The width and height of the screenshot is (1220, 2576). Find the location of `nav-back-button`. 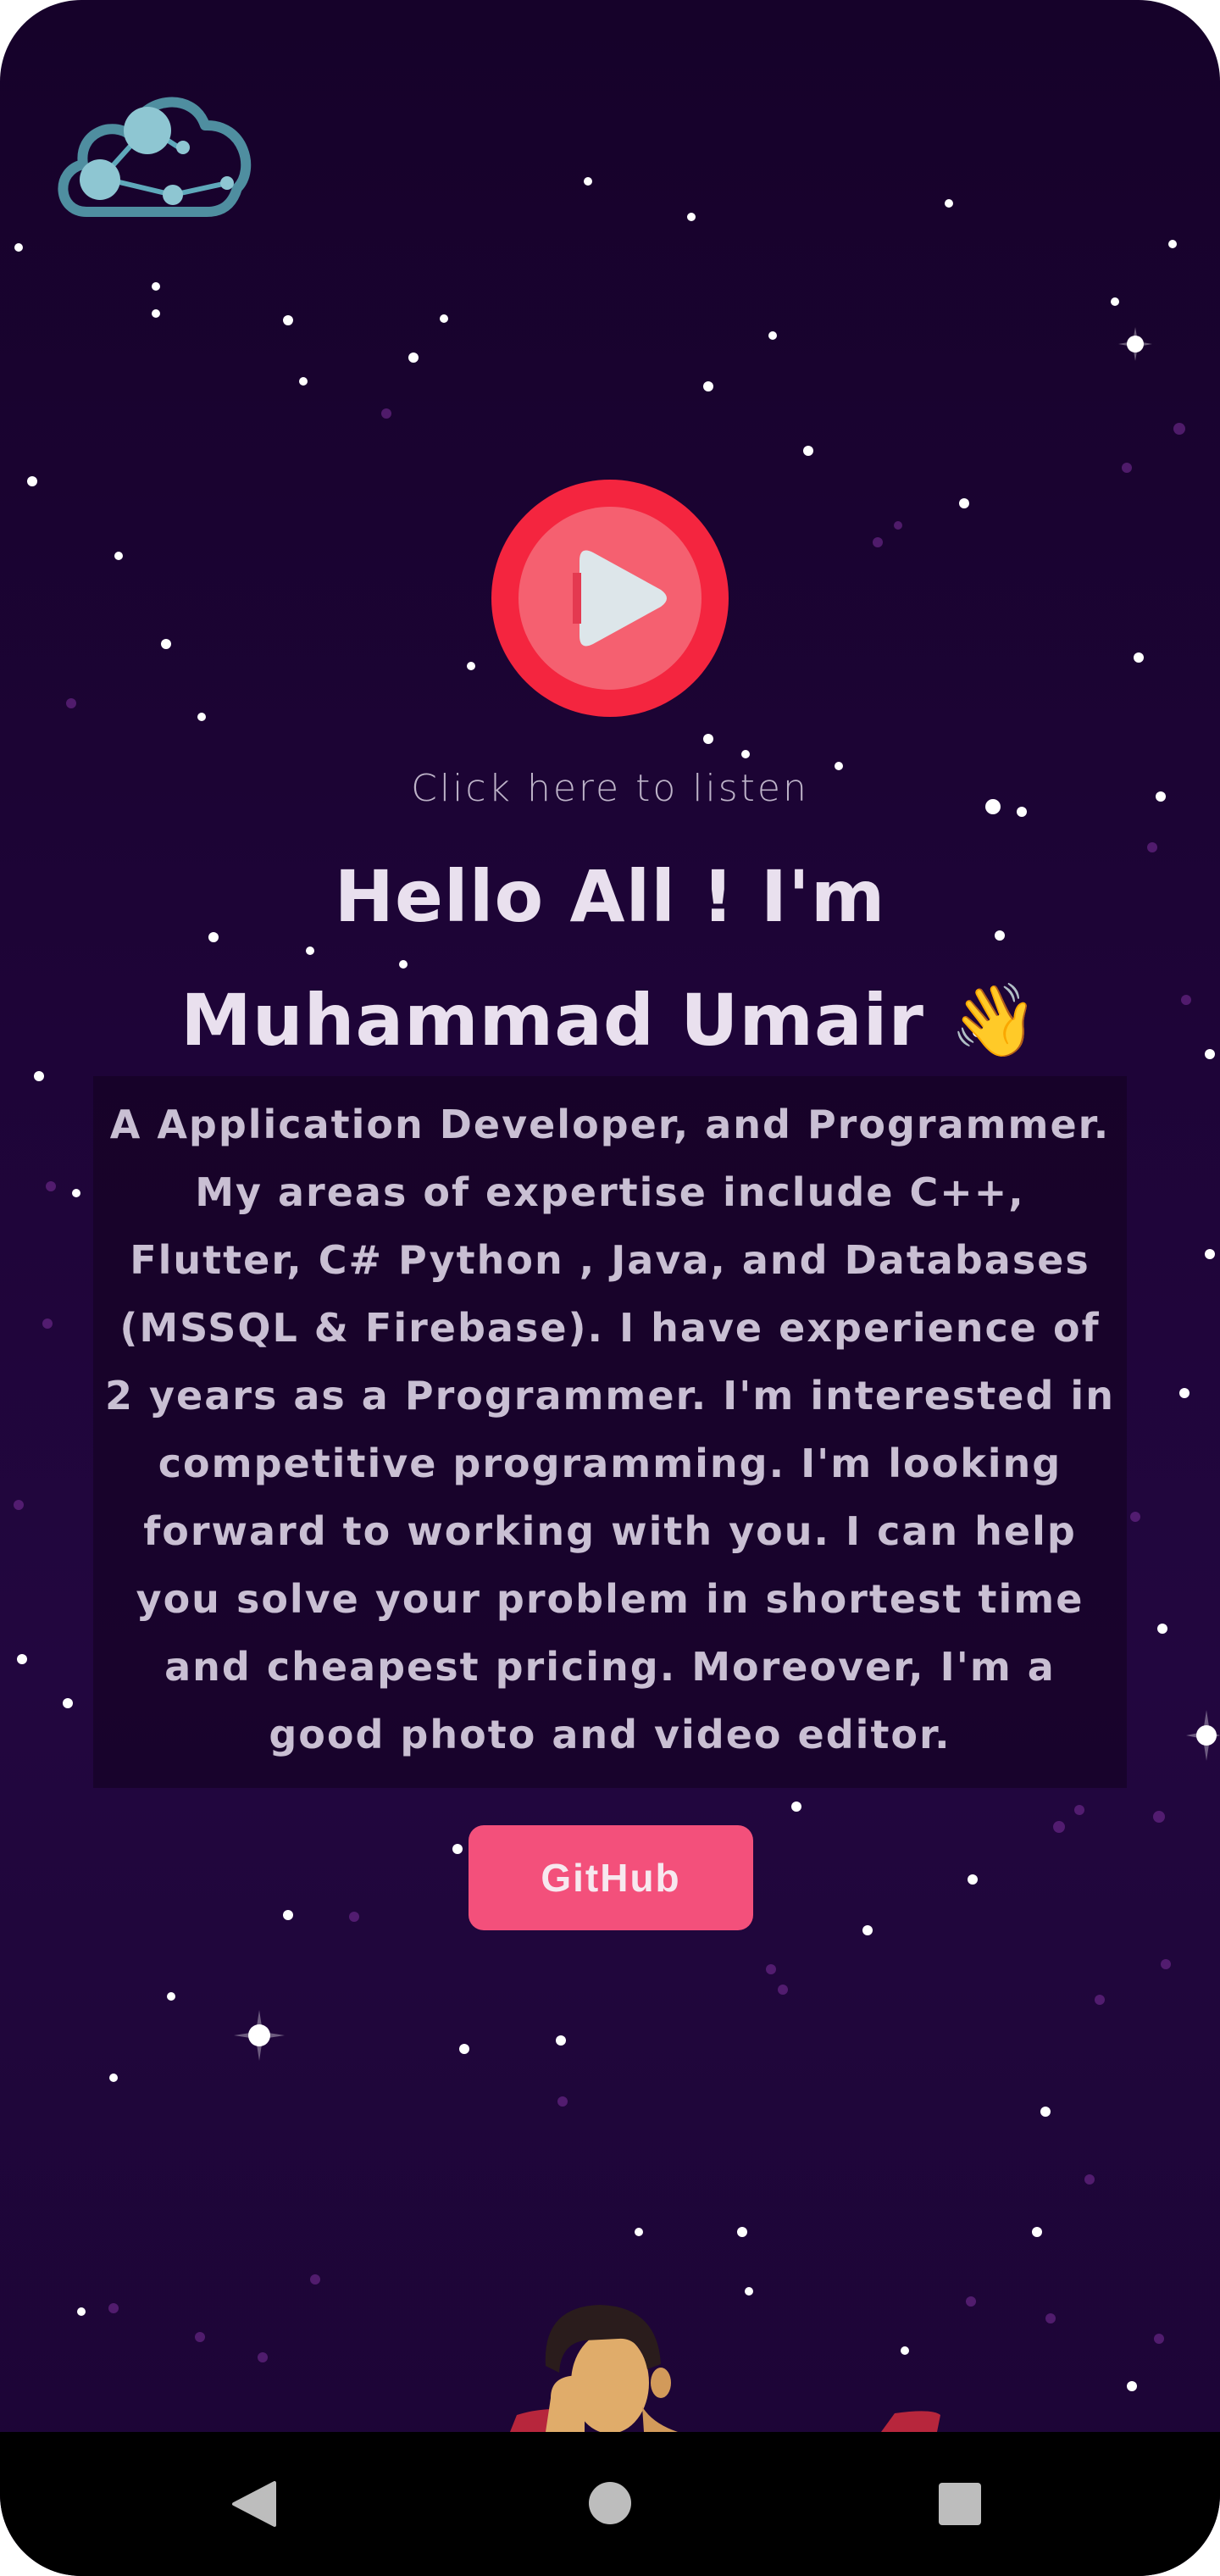

nav-back-button is located at coordinates (254, 2504).